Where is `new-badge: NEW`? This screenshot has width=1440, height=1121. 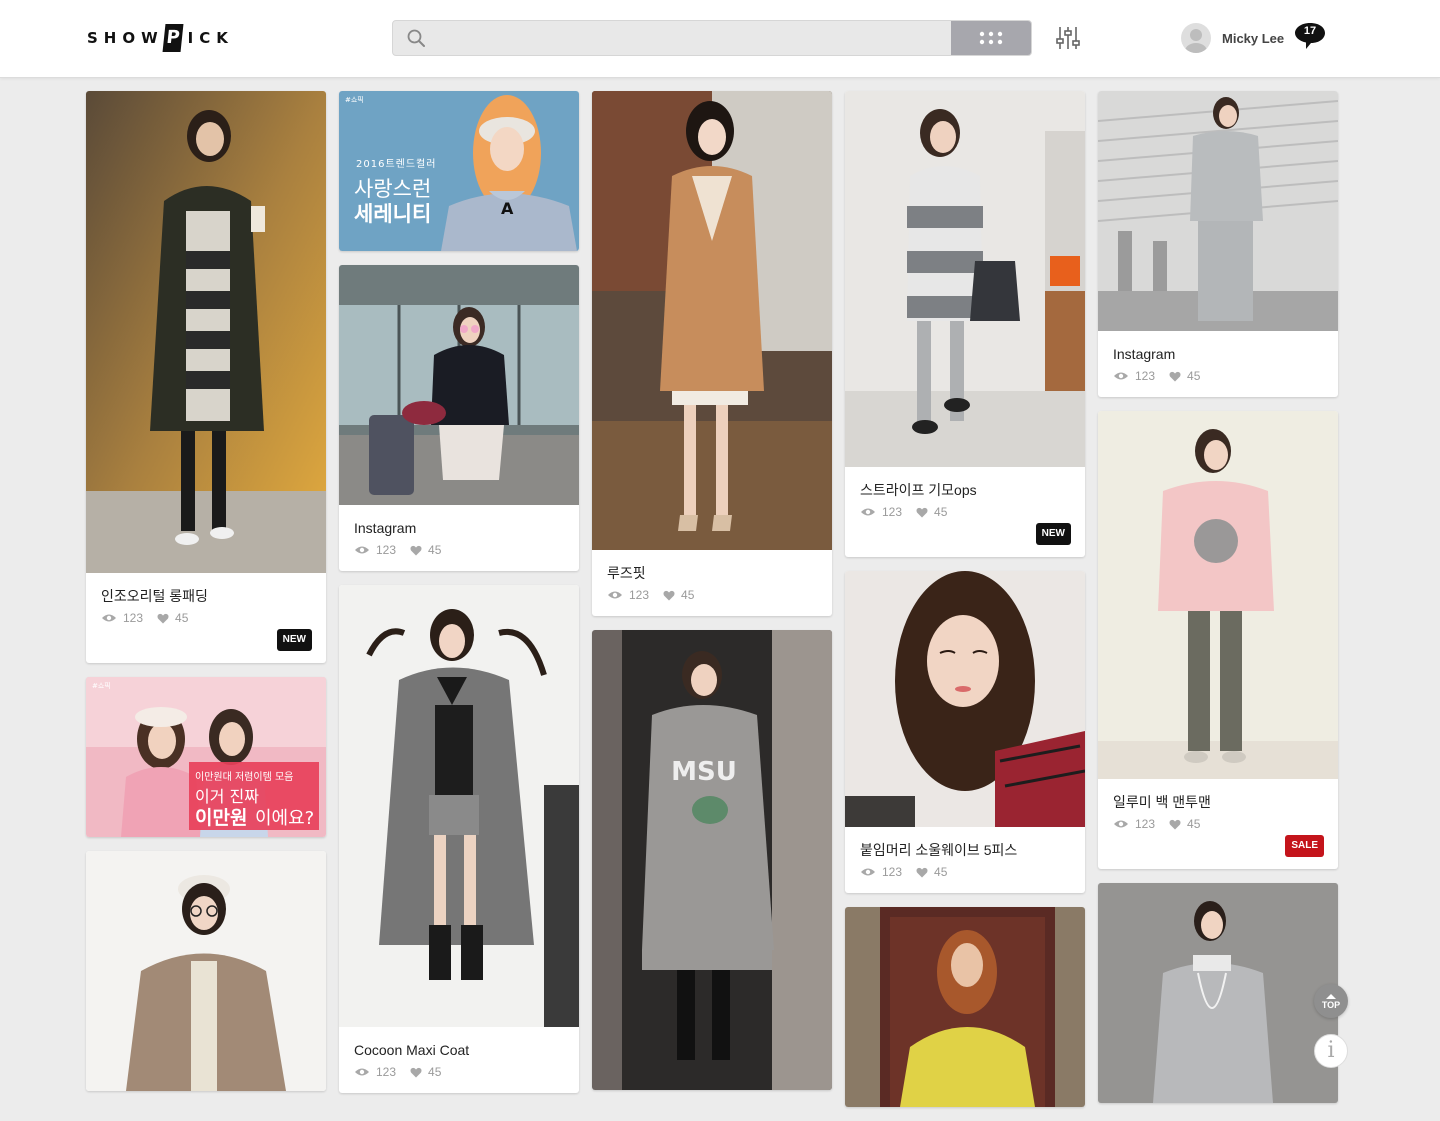 new-badge: NEW is located at coordinates (294, 640).